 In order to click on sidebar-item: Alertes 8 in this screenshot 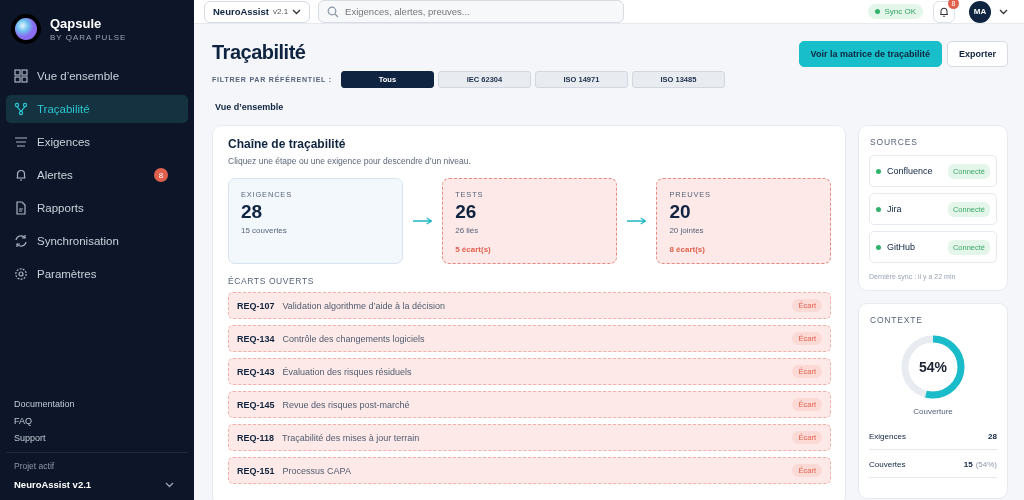, I will do `click(97, 175)`.